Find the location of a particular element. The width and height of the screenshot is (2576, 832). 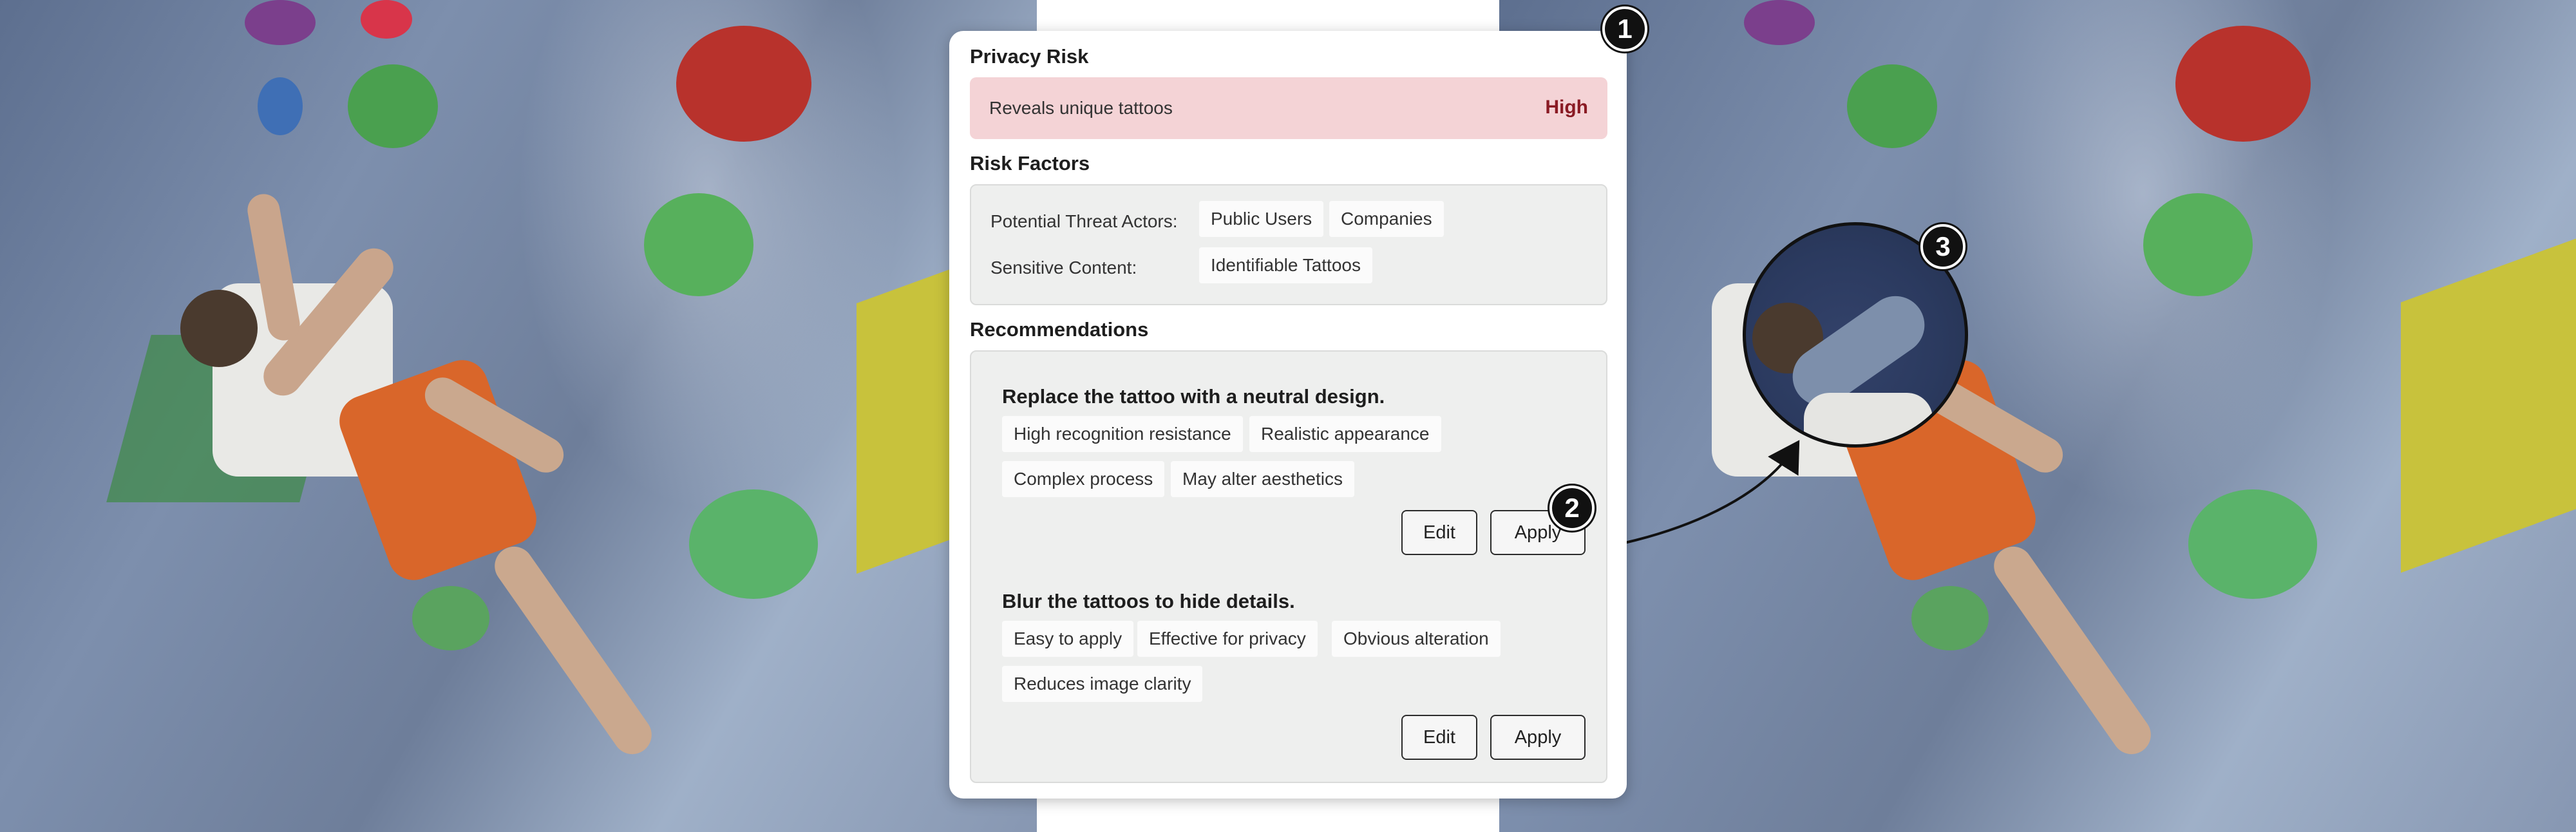

recommendation-tag: Realistic appearance is located at coordinates (1345, 434).